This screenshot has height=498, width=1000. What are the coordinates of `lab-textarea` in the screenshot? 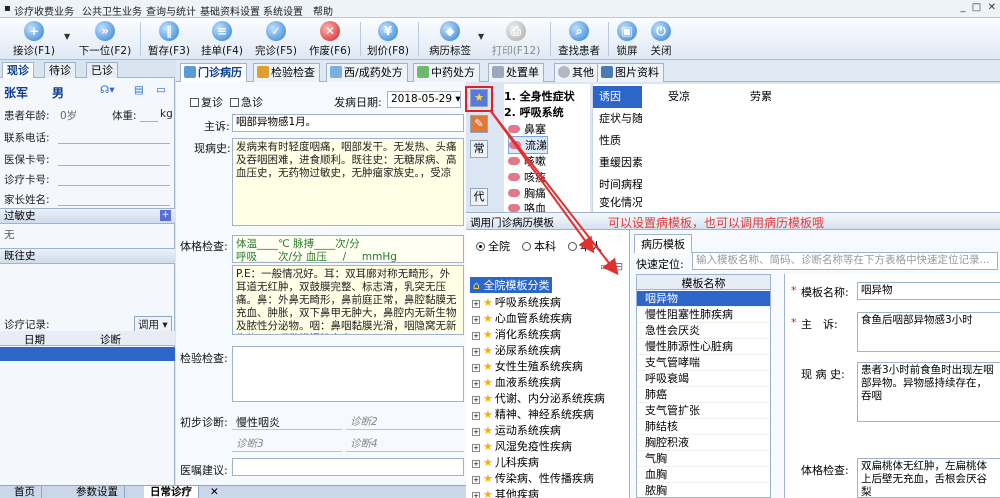 It's located at (348, 374).